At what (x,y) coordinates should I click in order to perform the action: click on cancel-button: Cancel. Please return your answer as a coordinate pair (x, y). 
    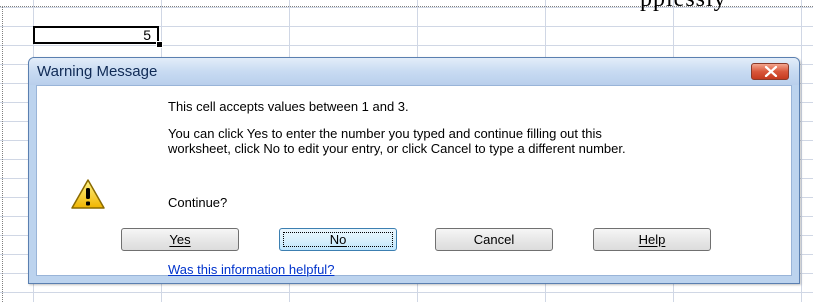
    Looking at the image, I should click on (494, 239).